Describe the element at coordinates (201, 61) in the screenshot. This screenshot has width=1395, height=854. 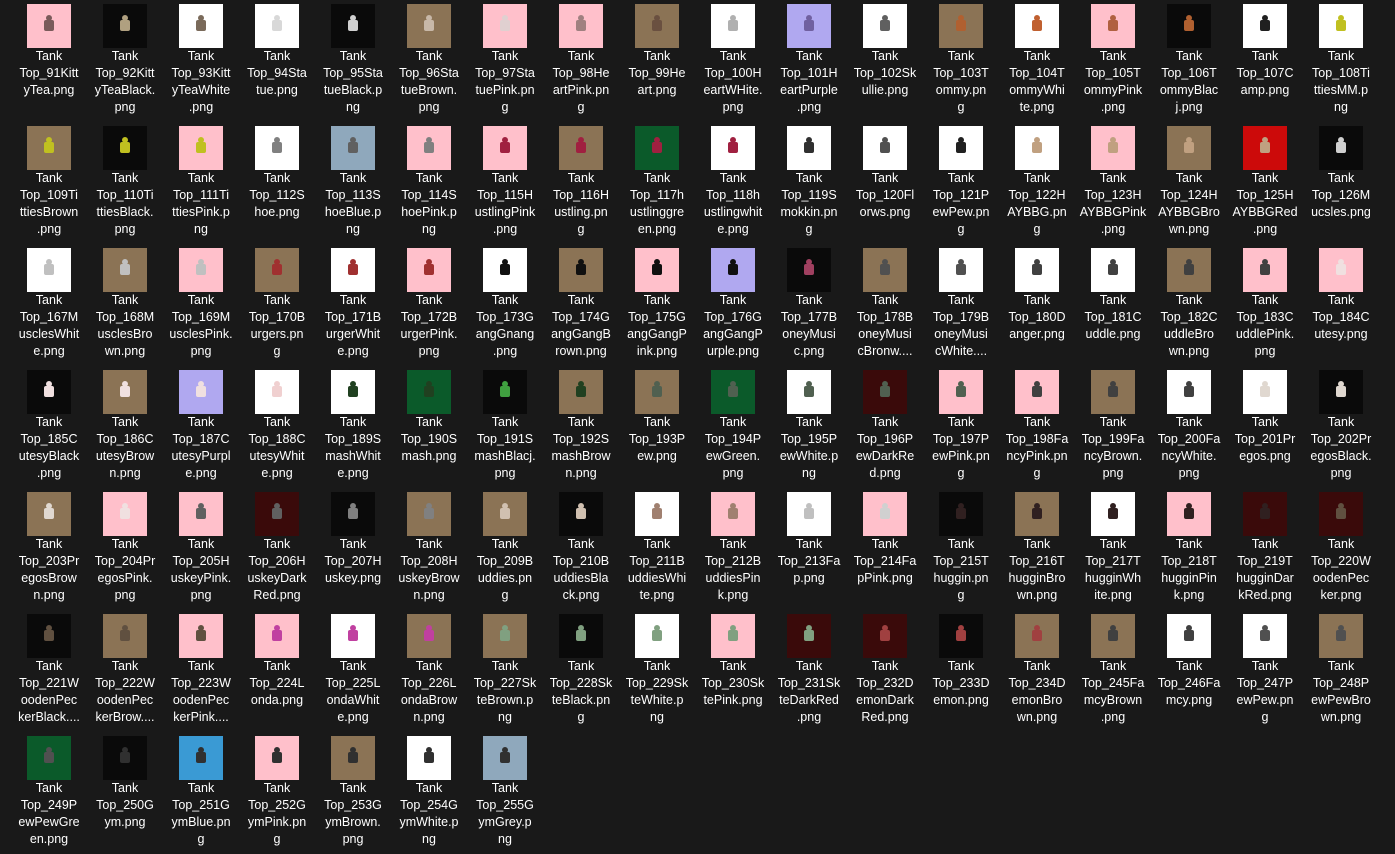
I see `file-item: Tank Top_93Kitt yTeaWhite .png` at that location.